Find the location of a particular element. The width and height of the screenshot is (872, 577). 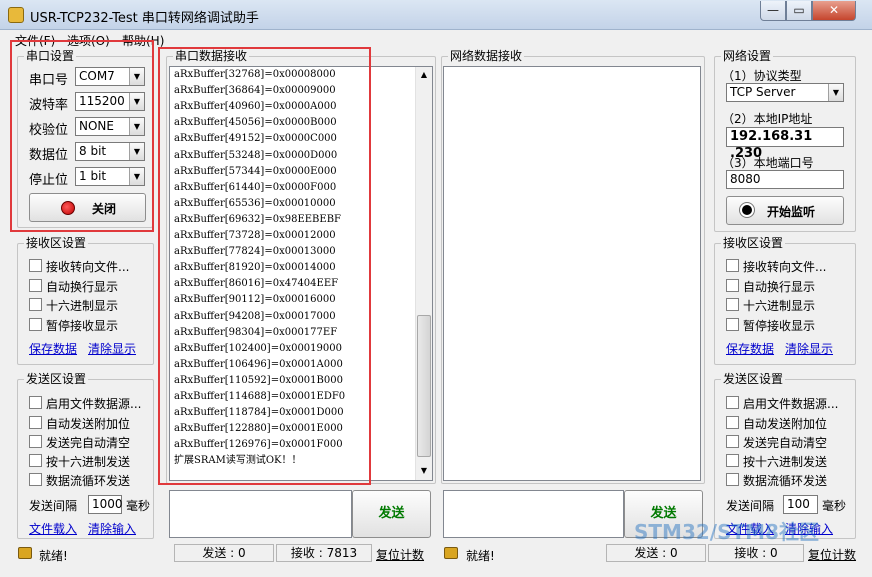

status-dot-icon is located at coordinates (747, 210).